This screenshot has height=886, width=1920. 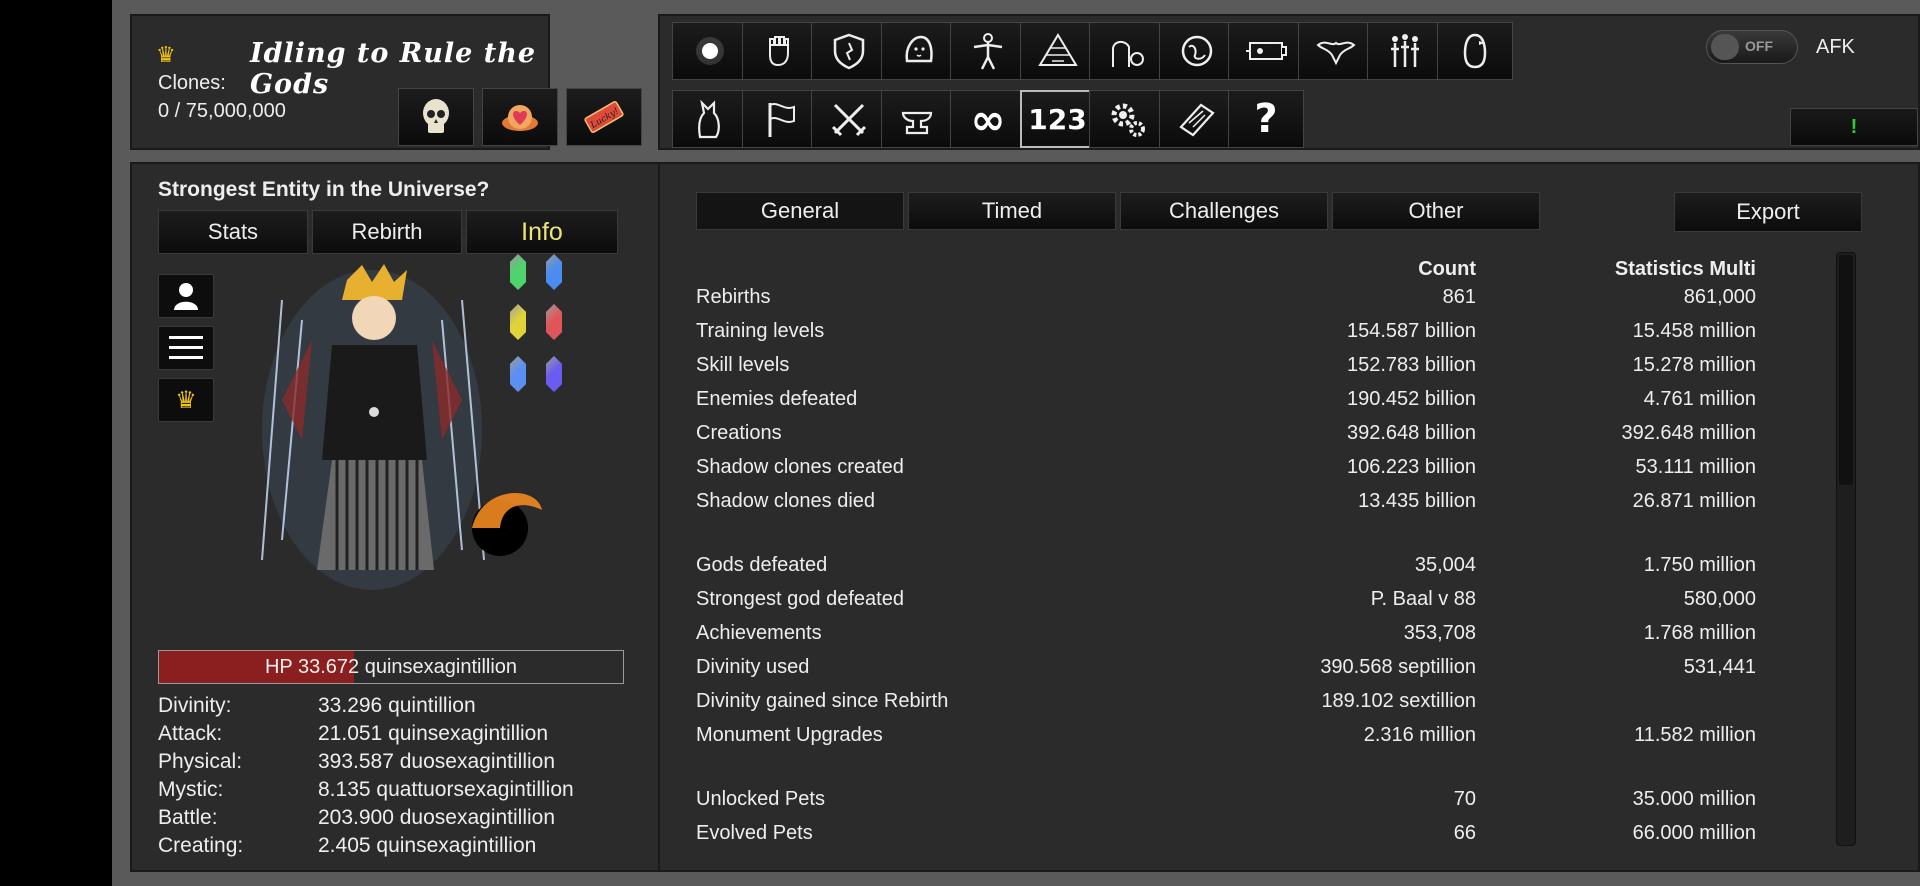 I want to click on gears-icon, so click(x=1128, y=120).